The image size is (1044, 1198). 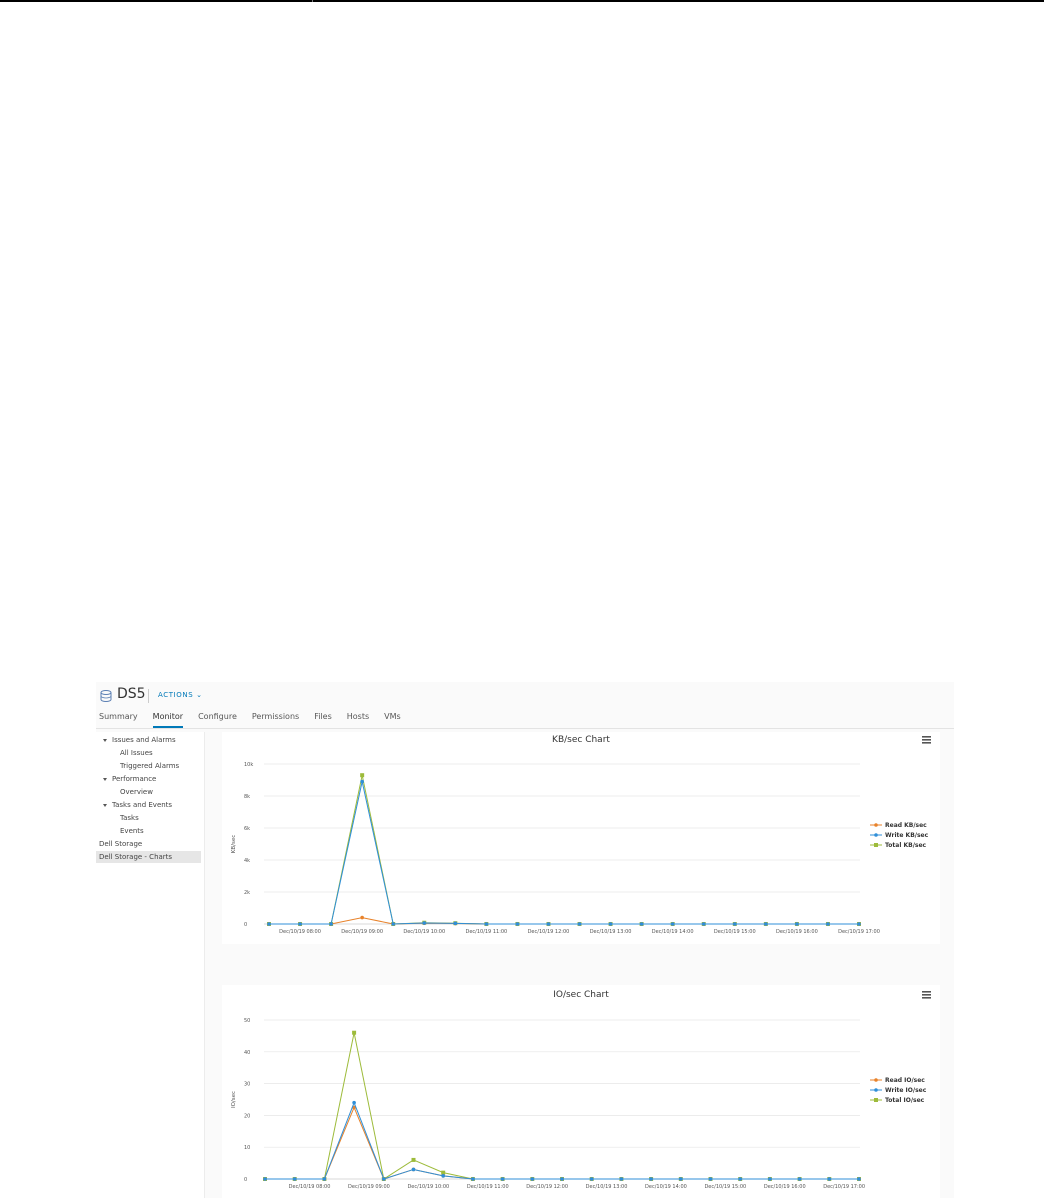 What do you see at coordinates (120, 844) in the screenshot?
I see `sidebar-item-dell-storage: Dell Storage` at bounding box center [120, 844].